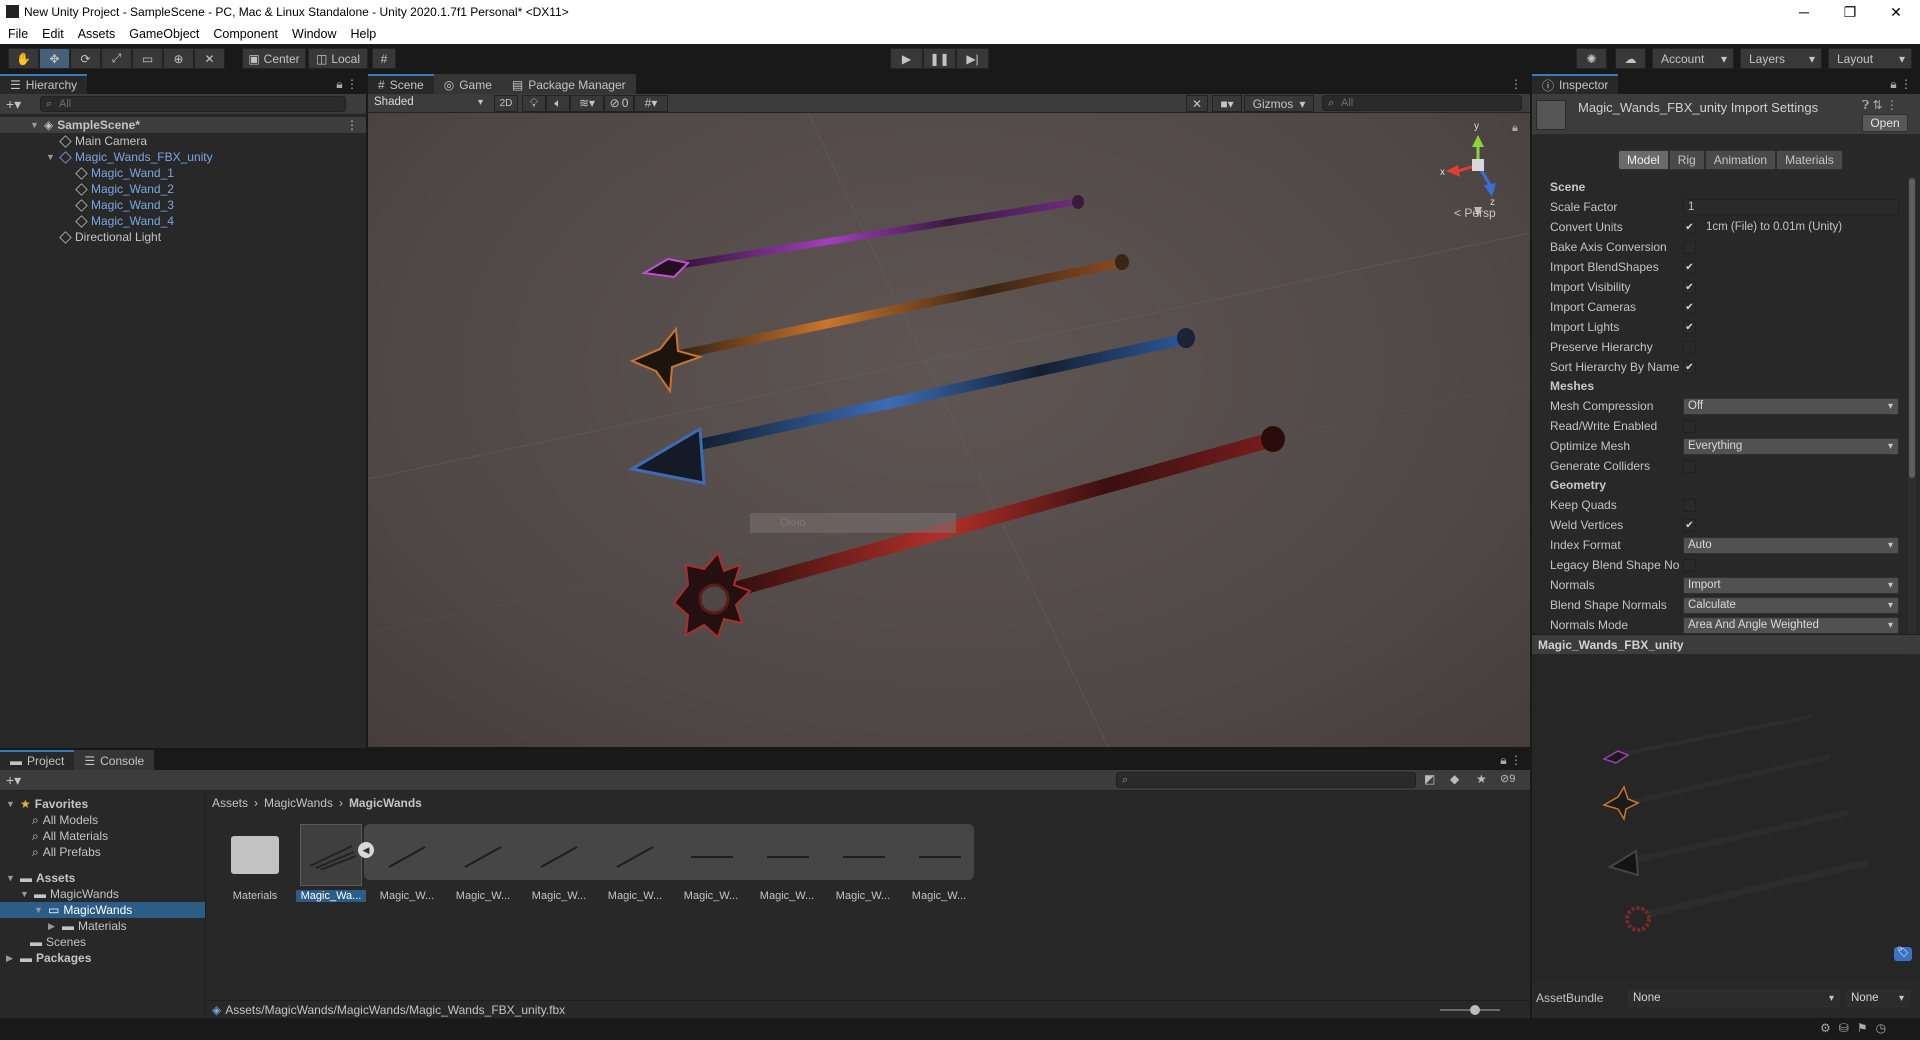  I want to click on normals-mode-dropdown: Area And Angle Weighted, so click(1791, 625).